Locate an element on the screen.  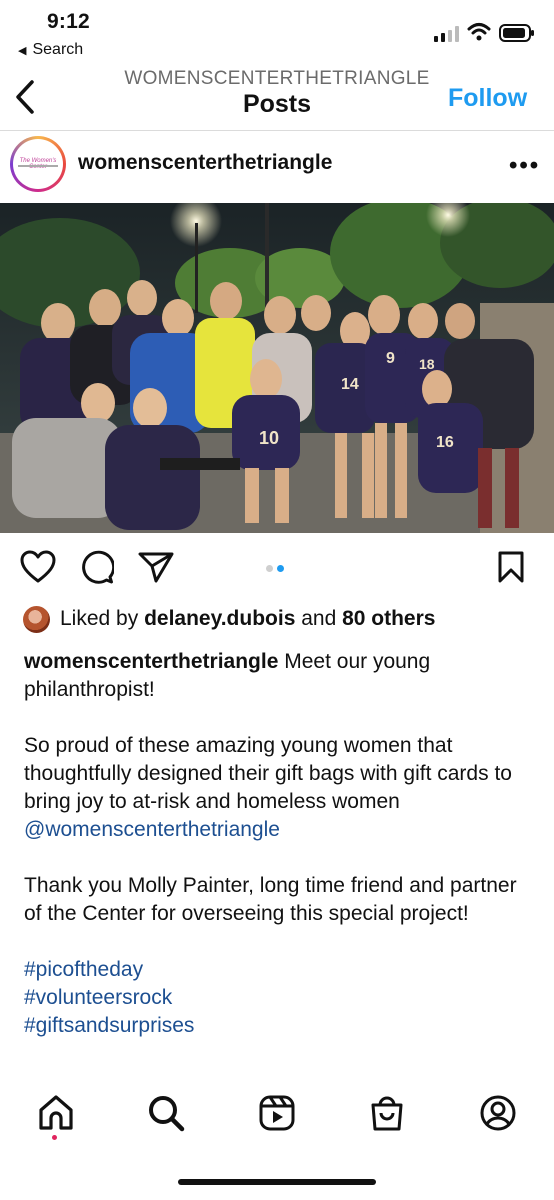
jersey-number: 14 is located at coordinates (350, 384).